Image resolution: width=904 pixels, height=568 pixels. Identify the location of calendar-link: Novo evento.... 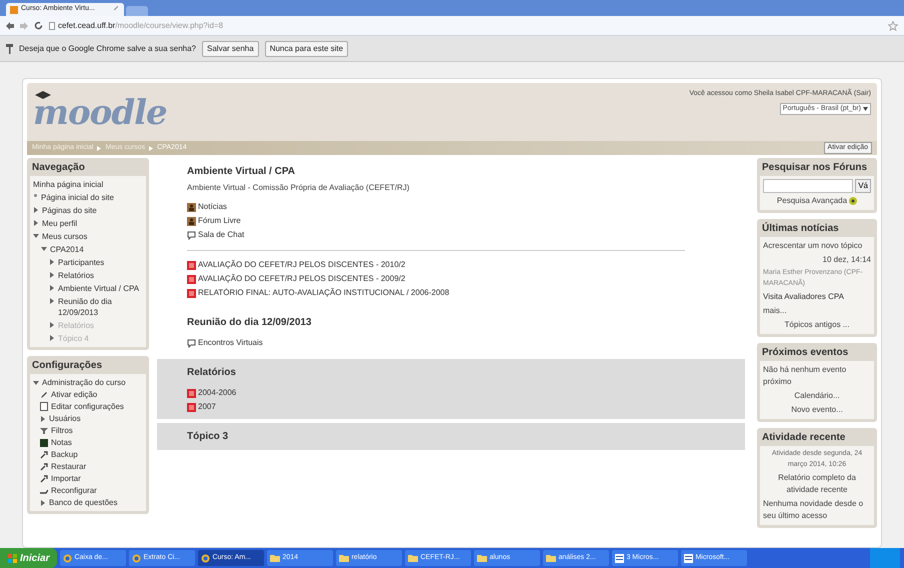
(817, 410).